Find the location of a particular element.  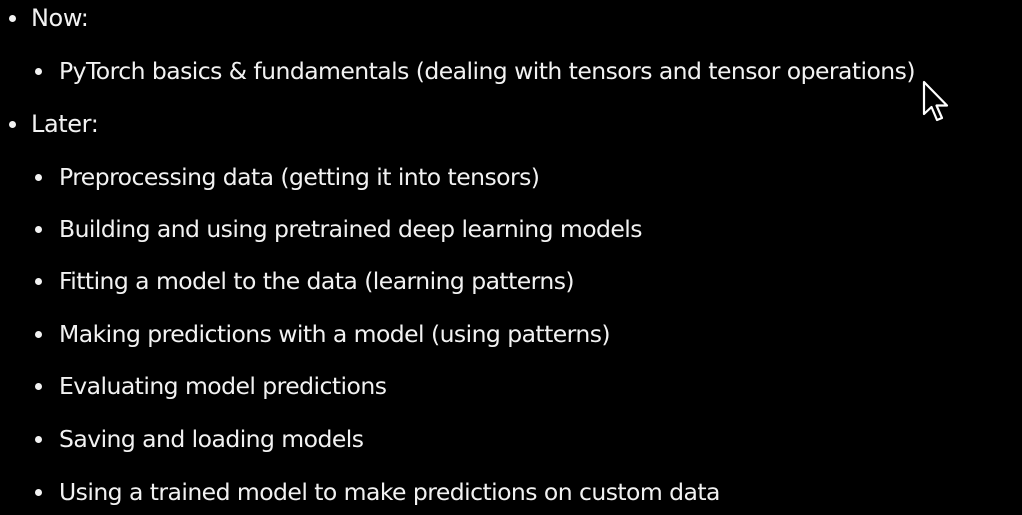

outline-heading-now: Now: is located at coordinates (49, 18).